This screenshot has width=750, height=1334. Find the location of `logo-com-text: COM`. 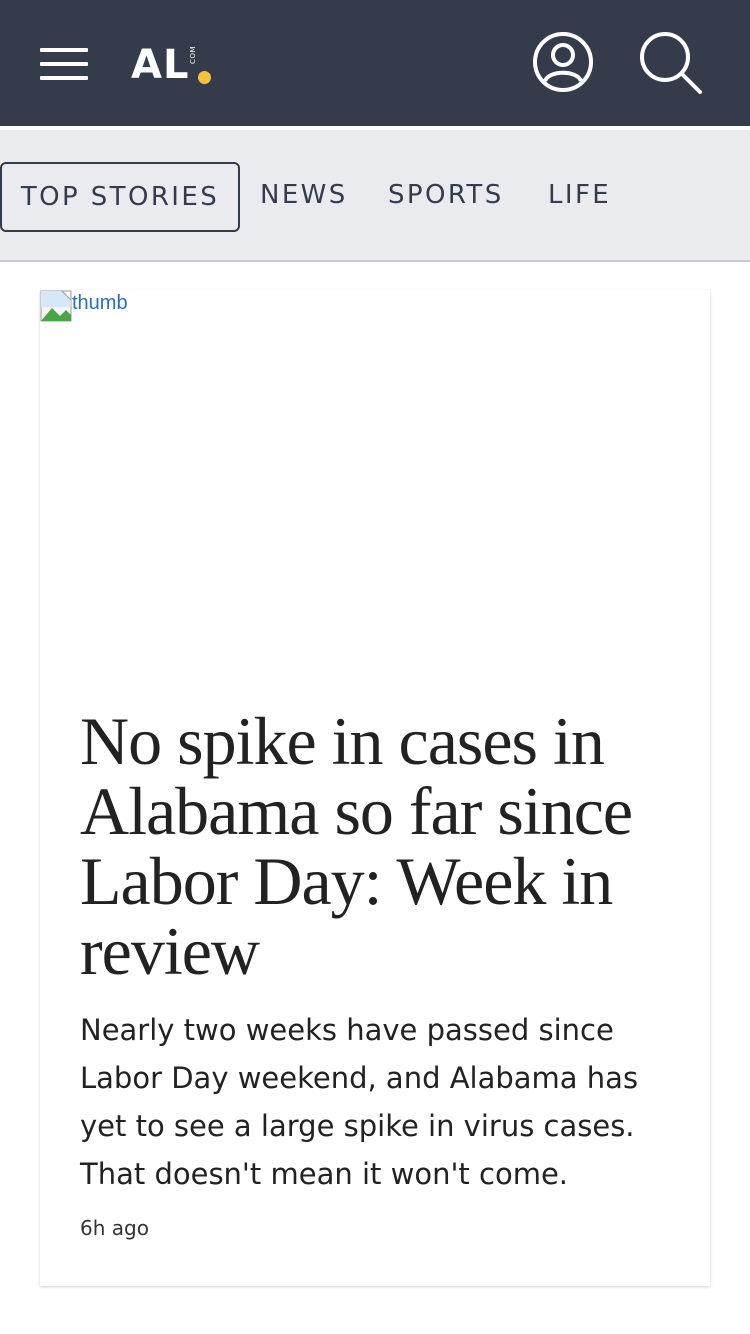

logo-com-text: COM is located at coordinates (193, 55).